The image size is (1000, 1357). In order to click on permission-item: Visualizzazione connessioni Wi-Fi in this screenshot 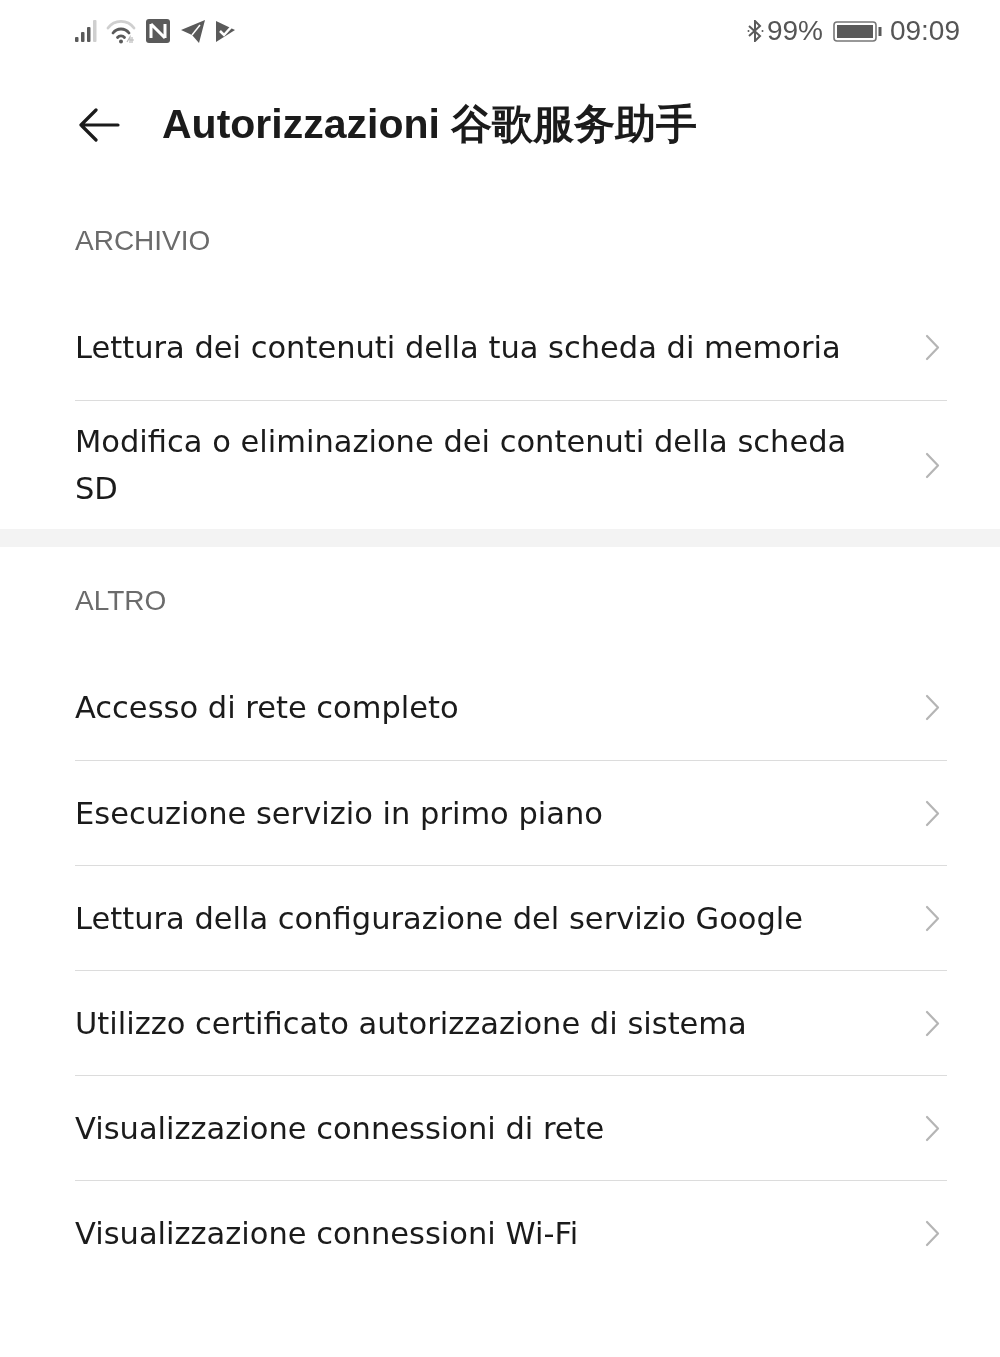, I will do `click(511, 1232)`.